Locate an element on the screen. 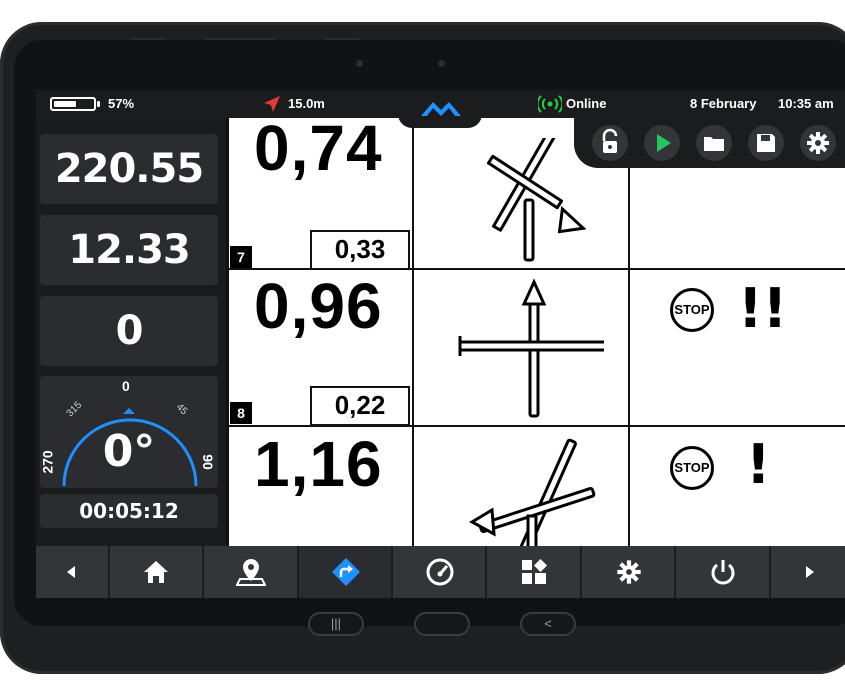 Image resolution: width=845 pixels, height=684 pixels. app-logo-icon is located at coordinates (441, 109).